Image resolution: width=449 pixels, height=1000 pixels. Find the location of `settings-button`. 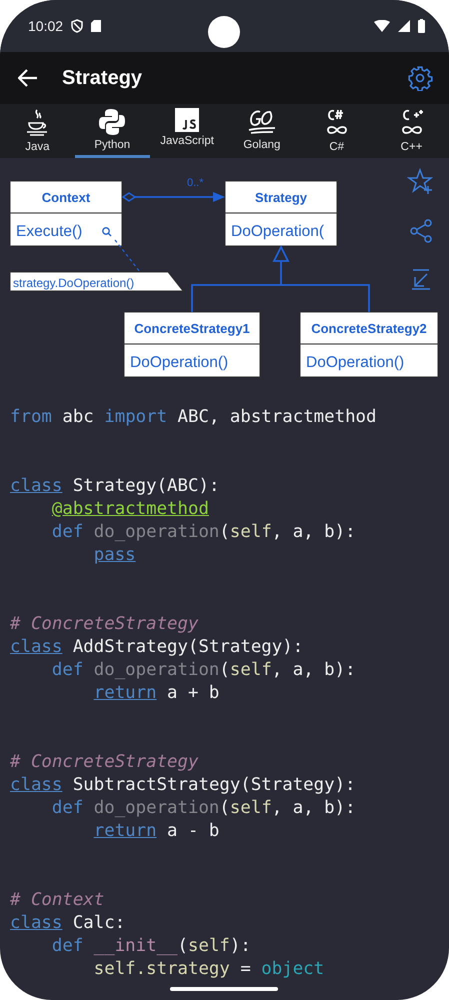

settings-button is located at coordinates (420, 78).